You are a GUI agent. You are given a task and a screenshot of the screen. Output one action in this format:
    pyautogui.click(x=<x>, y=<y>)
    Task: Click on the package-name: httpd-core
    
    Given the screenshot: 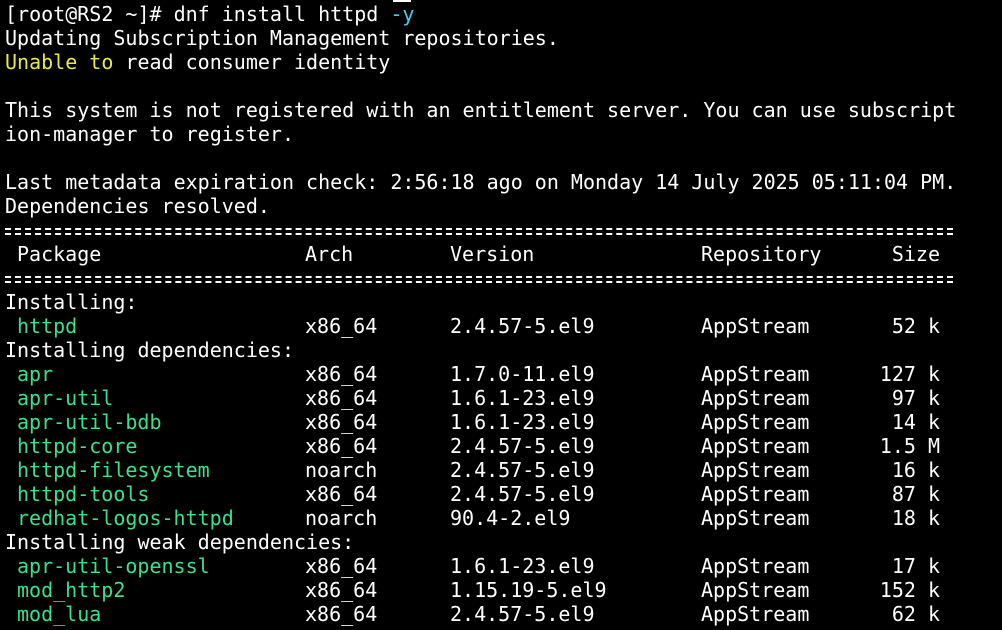 What is the action you would take?
    pyautogui.click(x=77, y=446)
    